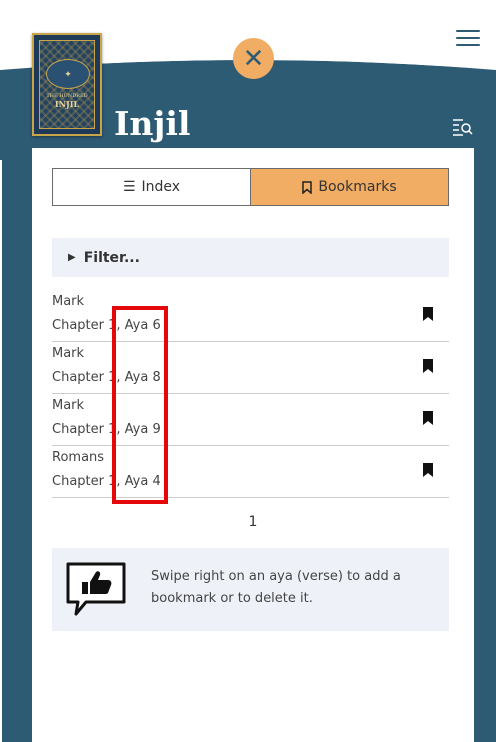  Describe the element at coordinates (161, 187) in the screenshot. I see `tab-index-label: Index` at that location.